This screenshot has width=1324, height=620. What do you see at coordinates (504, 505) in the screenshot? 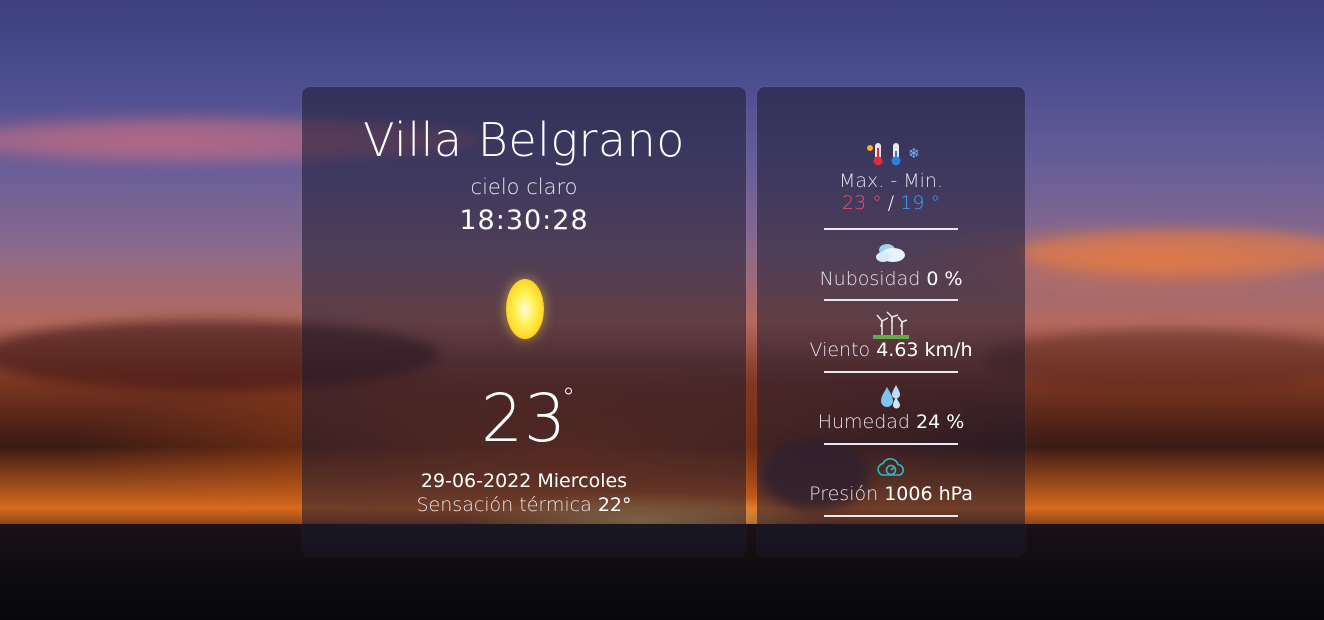
I see `feels-like-label: Sensación térmica` at bounding box center [504, 505].